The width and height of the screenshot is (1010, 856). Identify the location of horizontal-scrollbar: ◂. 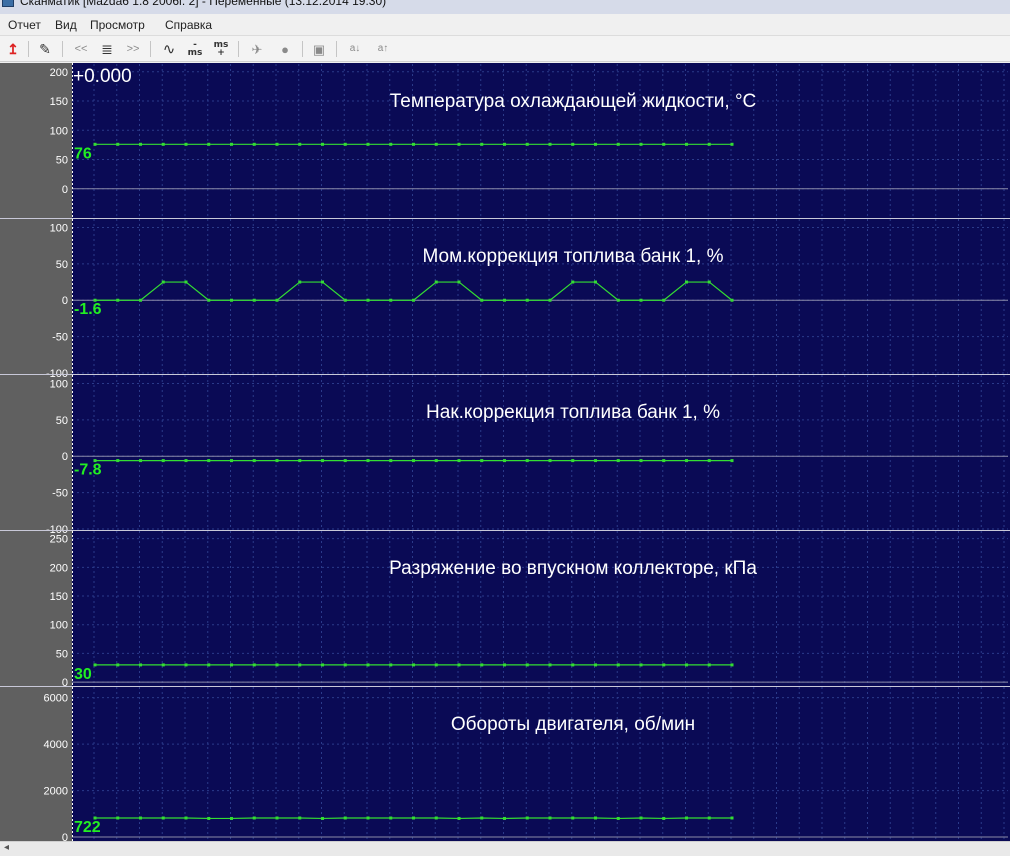
(505, 848).